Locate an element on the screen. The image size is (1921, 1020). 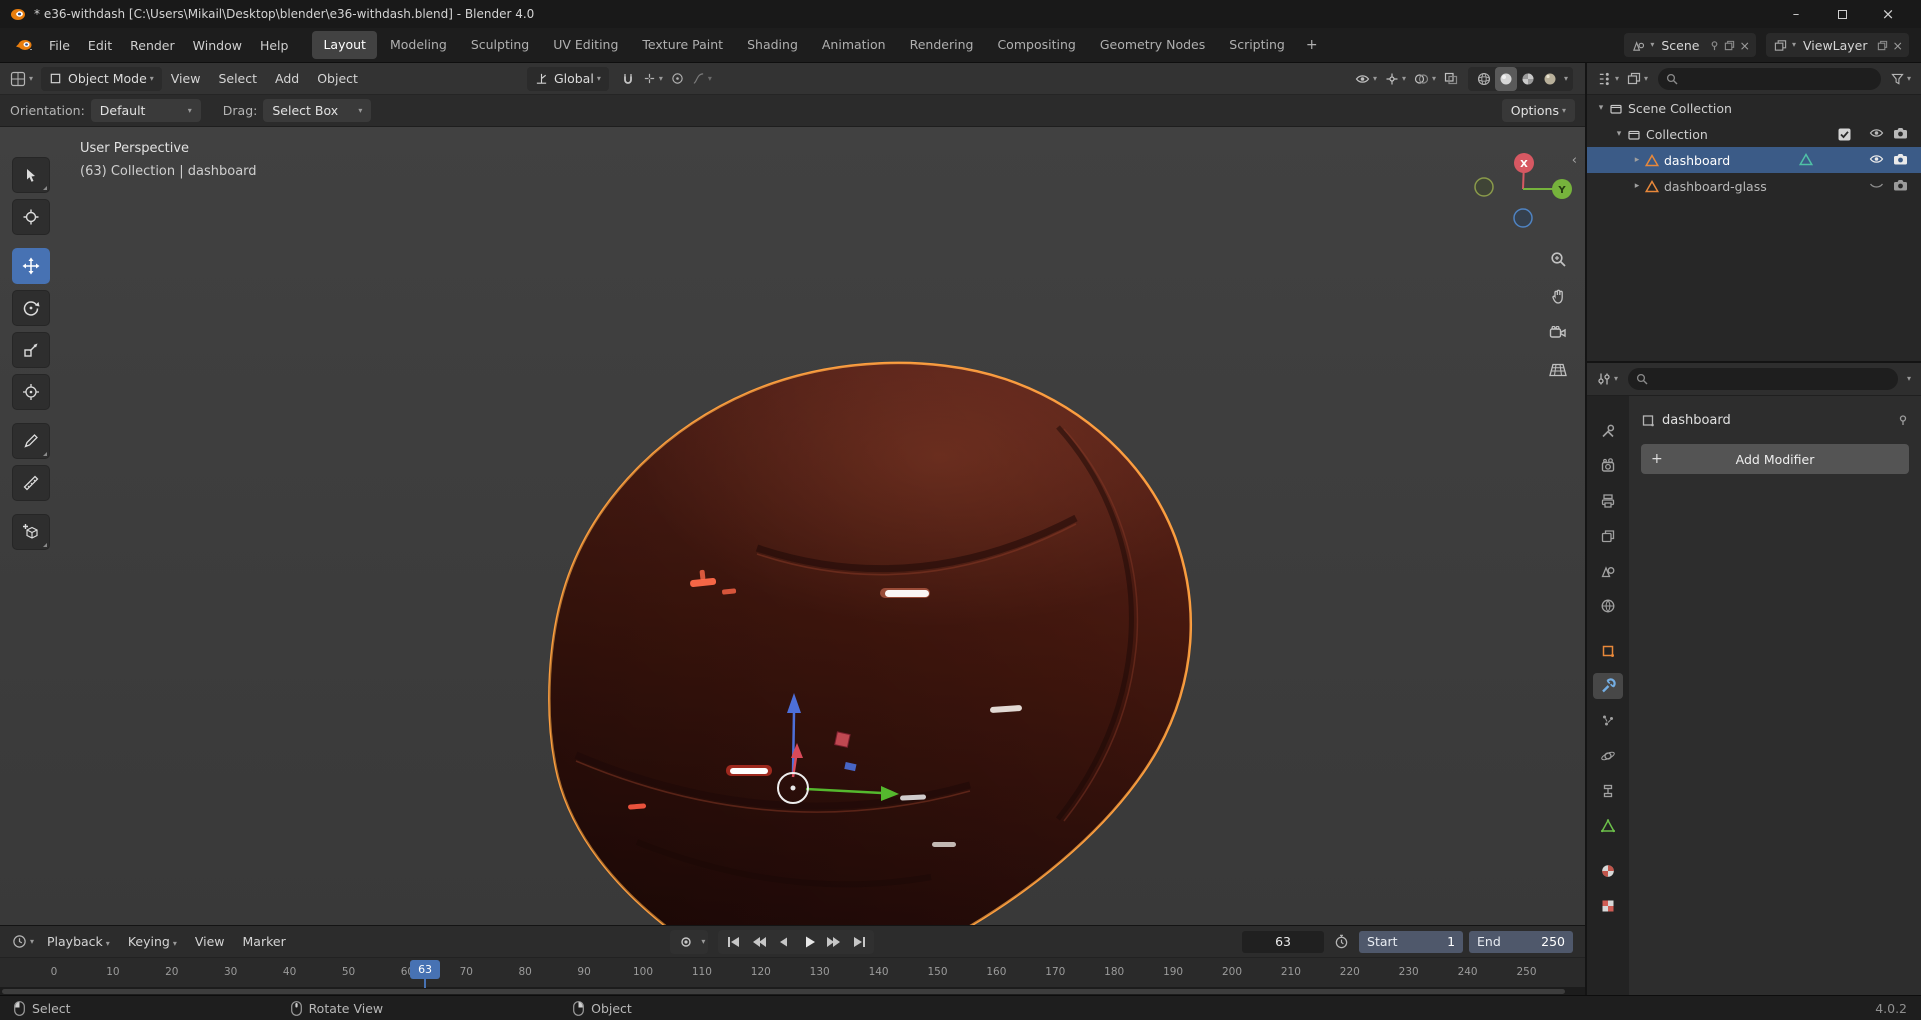
sidebar-collapse-chevron: ‹ is located at coordinates (1574, 160).